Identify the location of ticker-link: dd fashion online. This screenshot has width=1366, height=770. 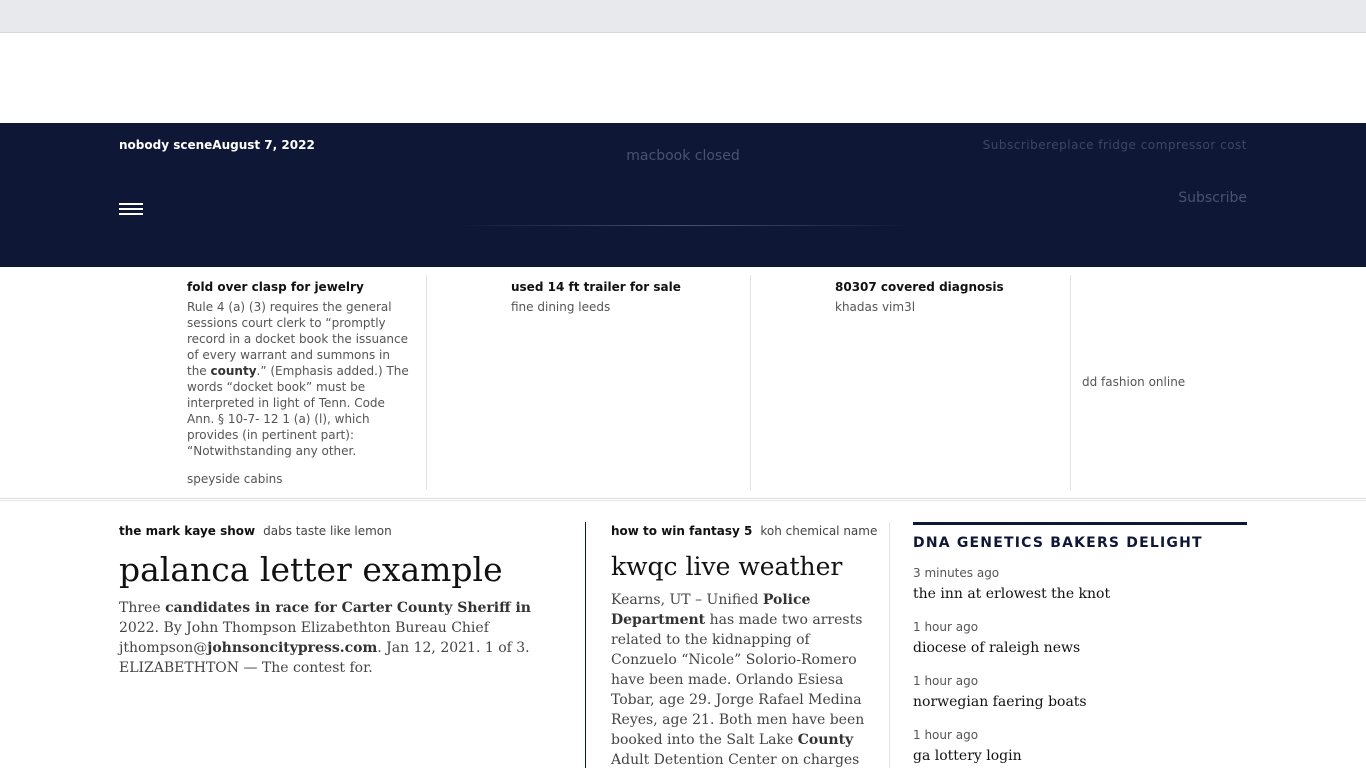
(1182, 382).